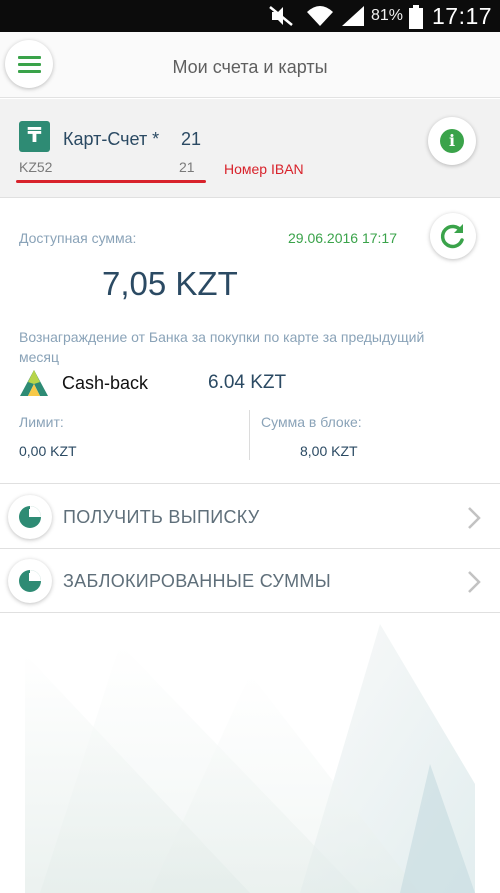 The image size is (500, 893). Describe the element at coordinates (78, 238) in the screenshot. I see `available-label: Доступная сумма:` at that location.